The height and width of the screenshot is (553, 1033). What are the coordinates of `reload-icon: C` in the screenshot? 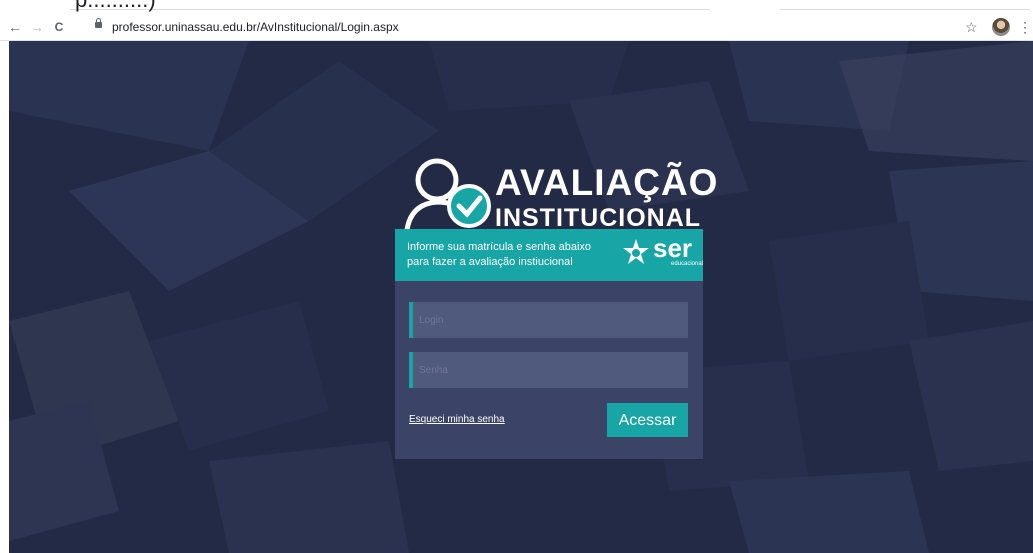 It's located at (59, 27).